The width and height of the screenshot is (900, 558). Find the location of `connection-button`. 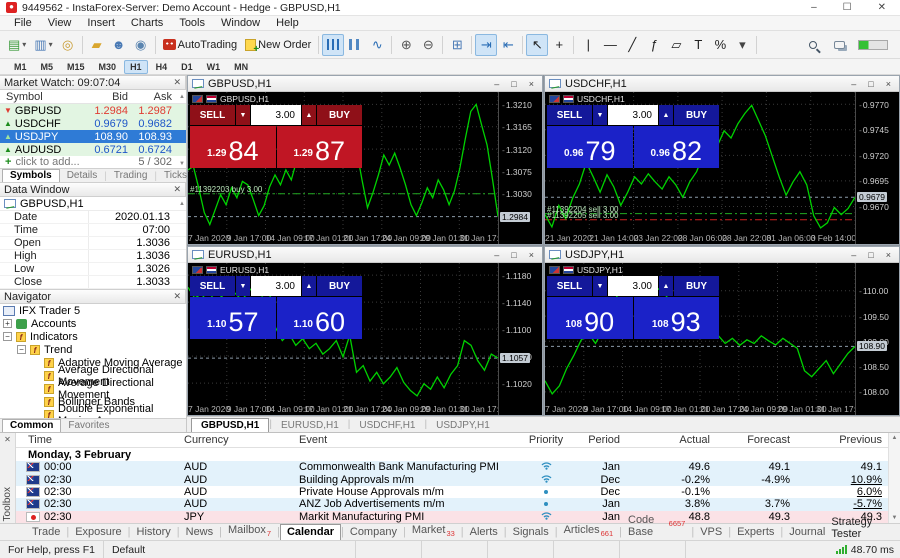

connection-button is located at coordinates (873, 45).